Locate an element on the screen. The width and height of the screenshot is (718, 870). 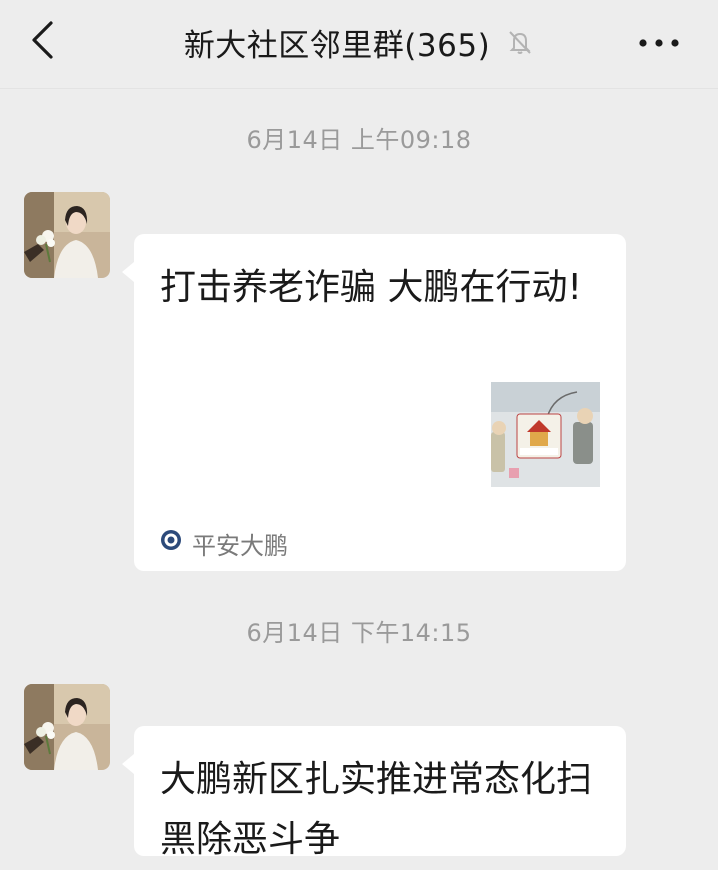
card-thumbnail is located at coordinates (545, 434).